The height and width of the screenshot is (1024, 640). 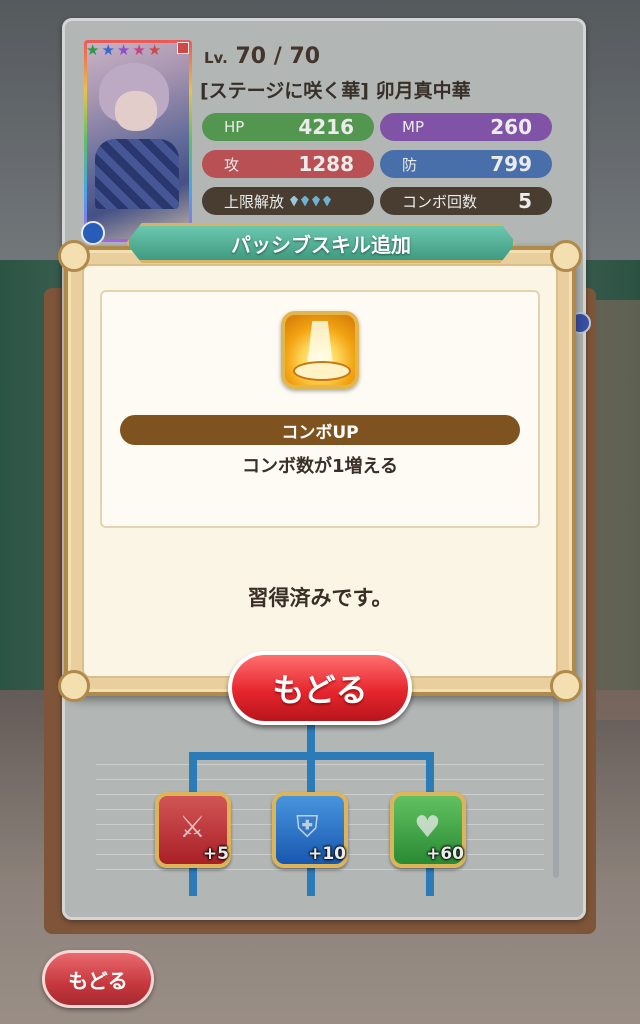 I want to click on footer-back-button: もどる, so click(x=98, y=979).